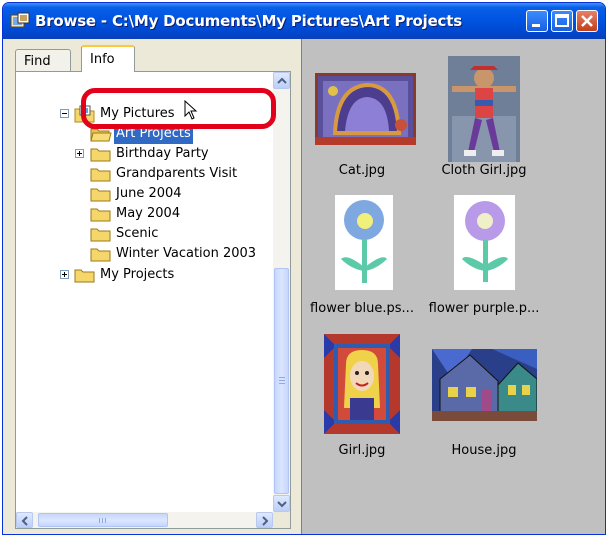 Image resolution: width=607 pixels, height=537 pixels. Describe the element at coordinates (362, 450) in the screenshot. I see `thumbnail-caption: Girl.jpg` at that location.